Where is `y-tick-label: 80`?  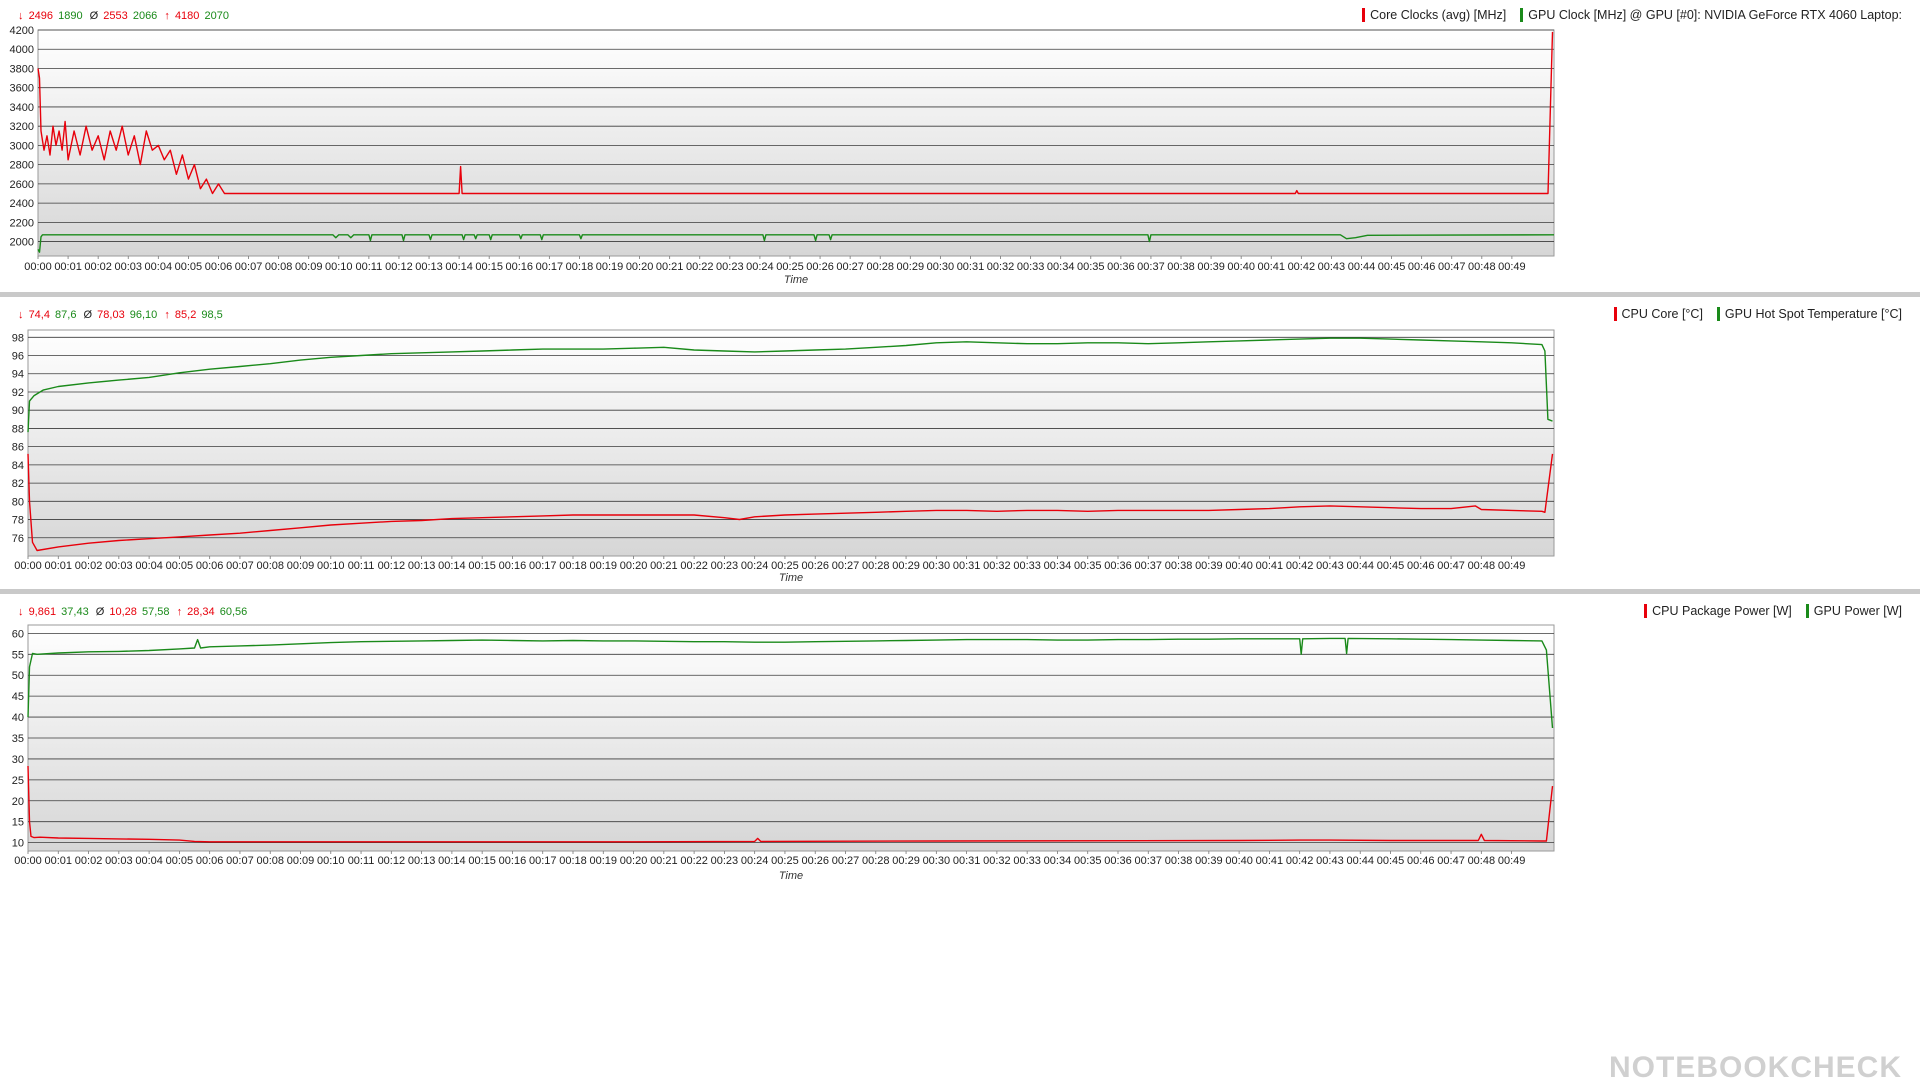
y-tick-label: 80 is located at coordinates (18, 502).